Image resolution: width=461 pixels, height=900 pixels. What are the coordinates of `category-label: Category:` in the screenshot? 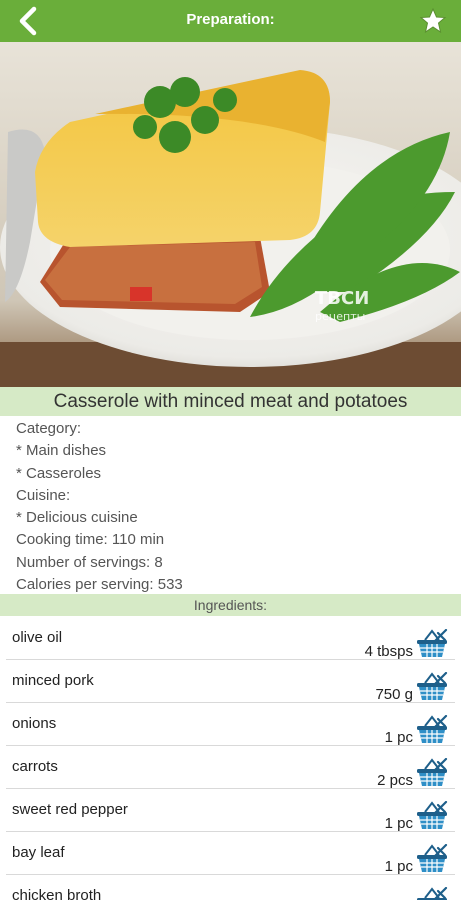 It's located at (49, 428).